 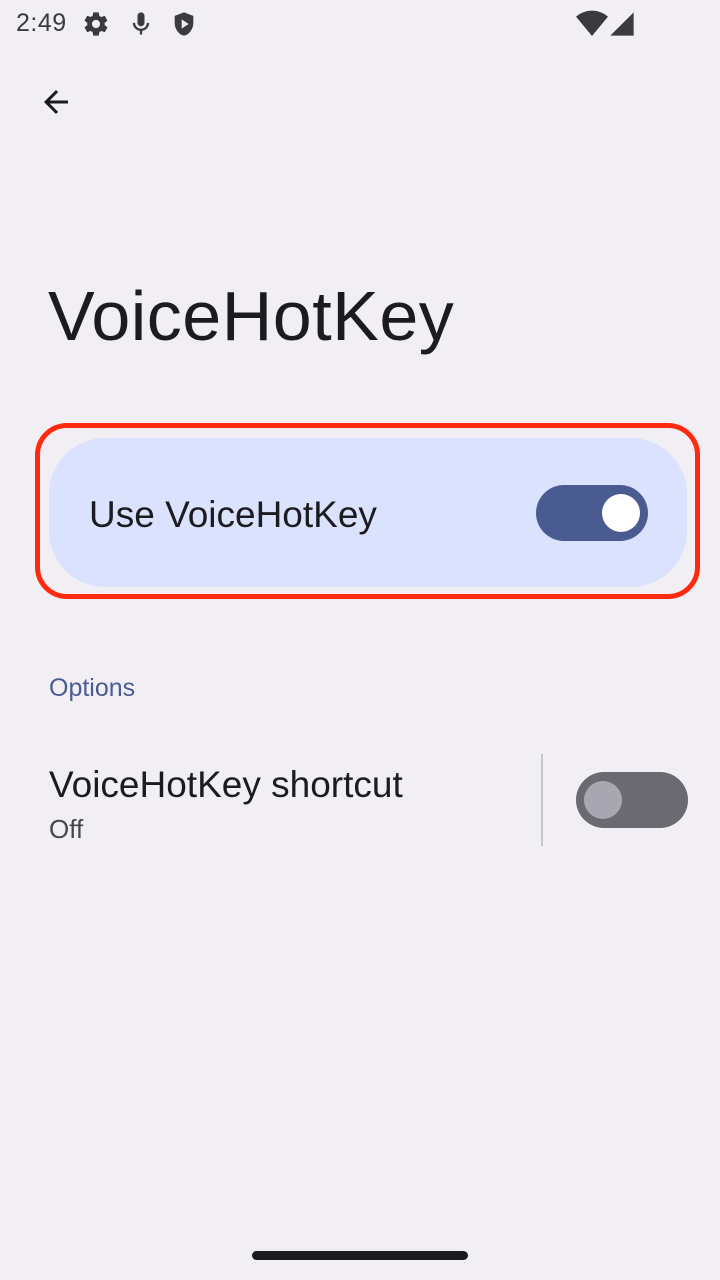 I want to click on cellular-signal-icon, so click(x=622, y=24).